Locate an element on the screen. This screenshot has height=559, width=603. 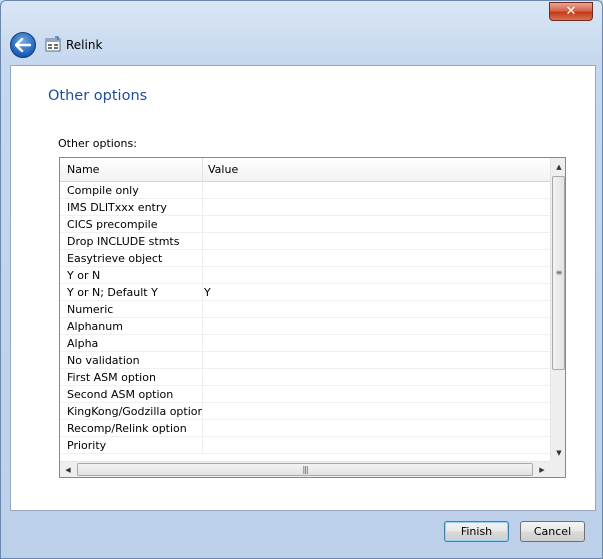
cancel-button: Cancel is located at coordinates (552, 531).